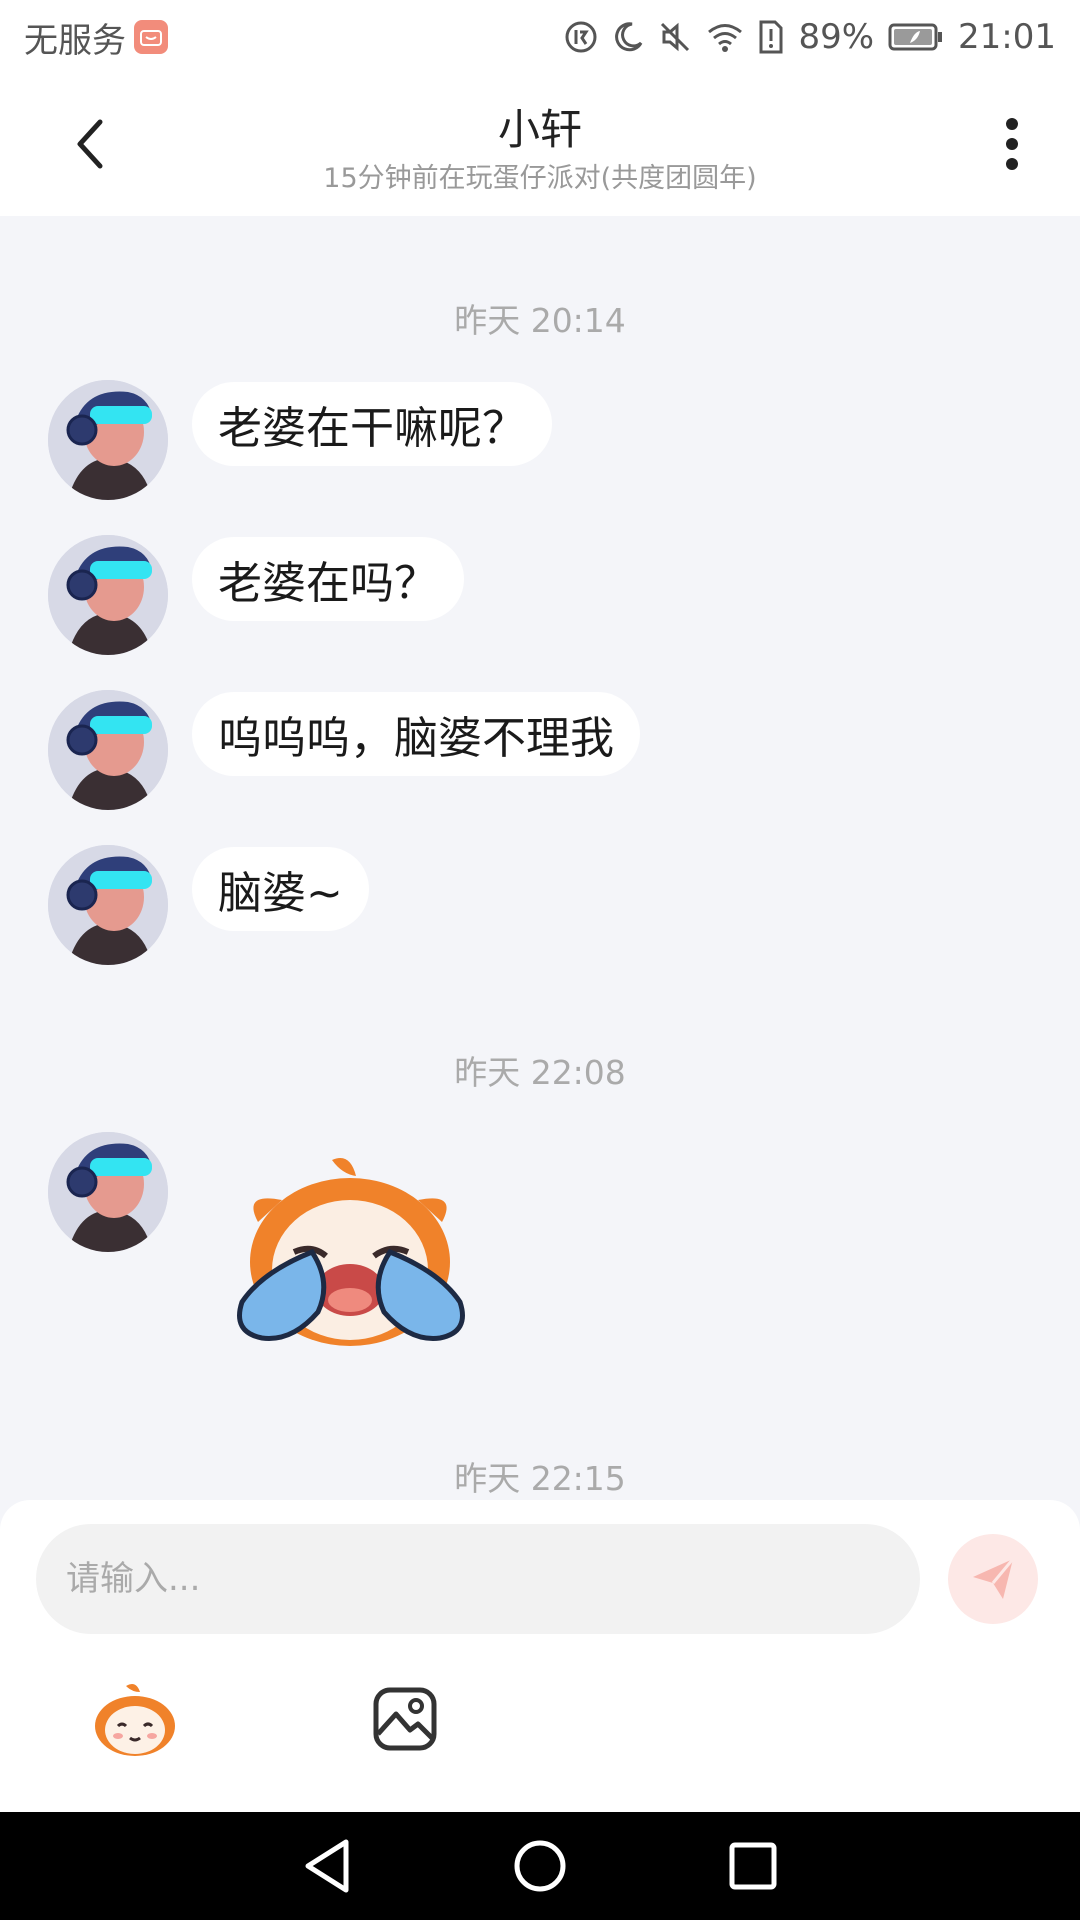  Describe the element at coordinates (581, 37) in the screenshot. I see `data-saver-icon` at that location.